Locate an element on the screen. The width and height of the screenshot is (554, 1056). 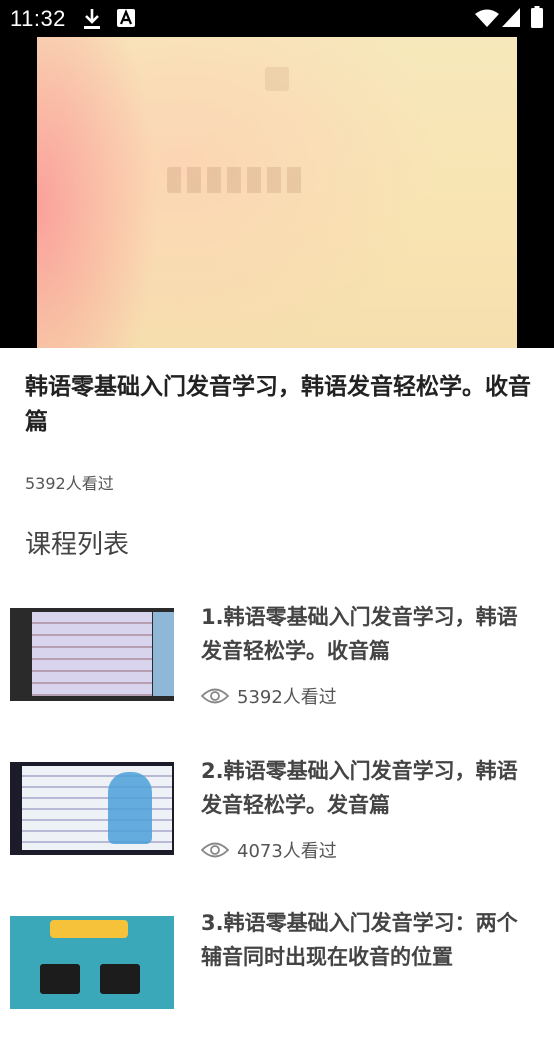
wifi-icon is located at coordinates (487, 18).